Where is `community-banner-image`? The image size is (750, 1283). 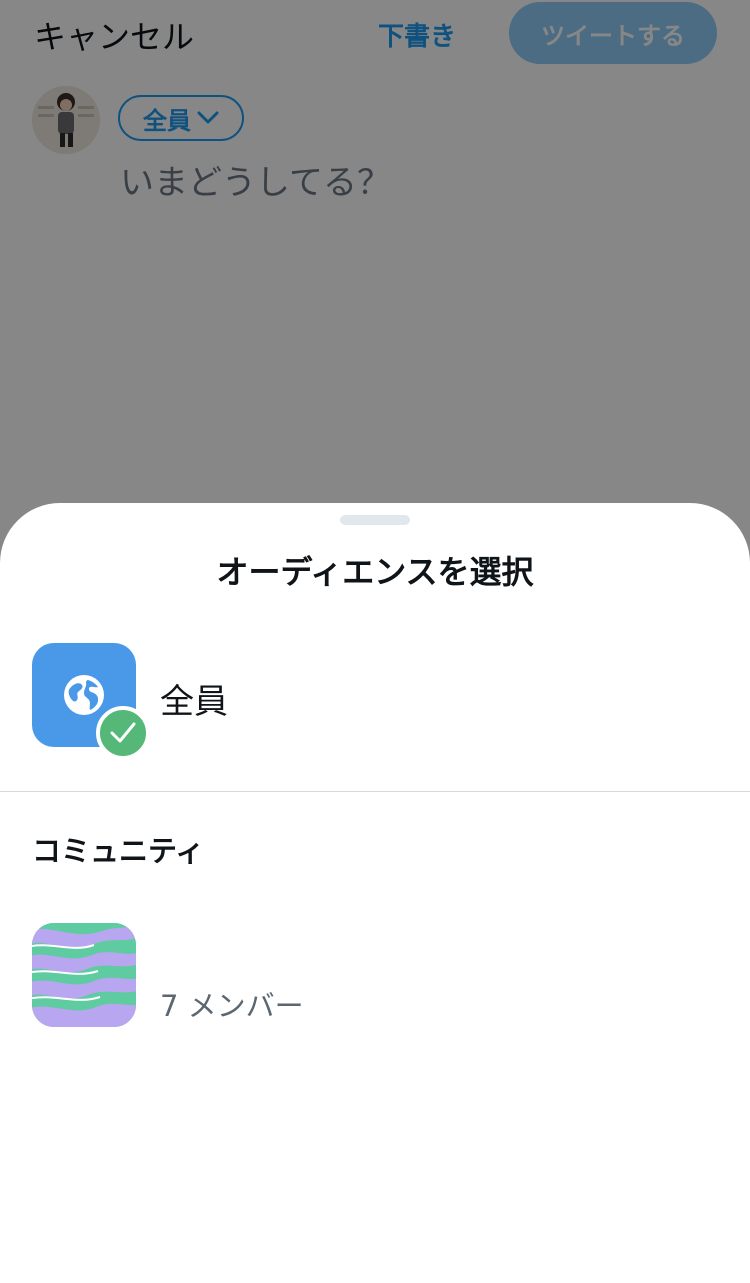 community-banner-image is located at coordinates (84, 975).